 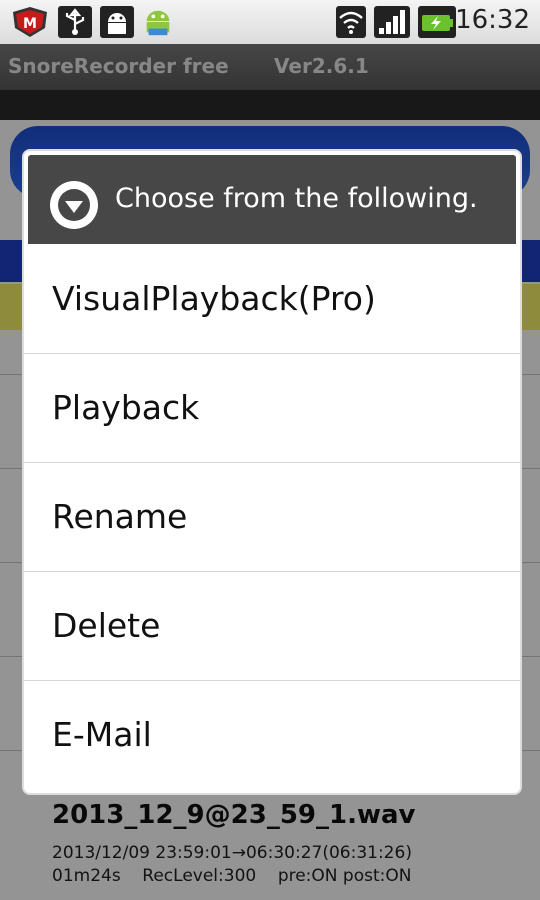 What do you see at coordinates (296, 198) in the screenshot?
I see `dialog-title: Choose from the following.` at bounding box center [296, 198].